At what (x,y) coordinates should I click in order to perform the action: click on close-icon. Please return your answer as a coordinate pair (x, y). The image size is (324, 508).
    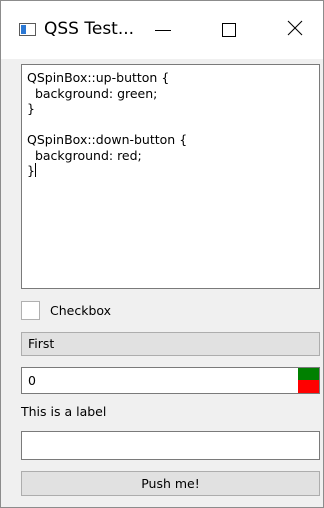
    Looking at the image, I should click on (295, 30).